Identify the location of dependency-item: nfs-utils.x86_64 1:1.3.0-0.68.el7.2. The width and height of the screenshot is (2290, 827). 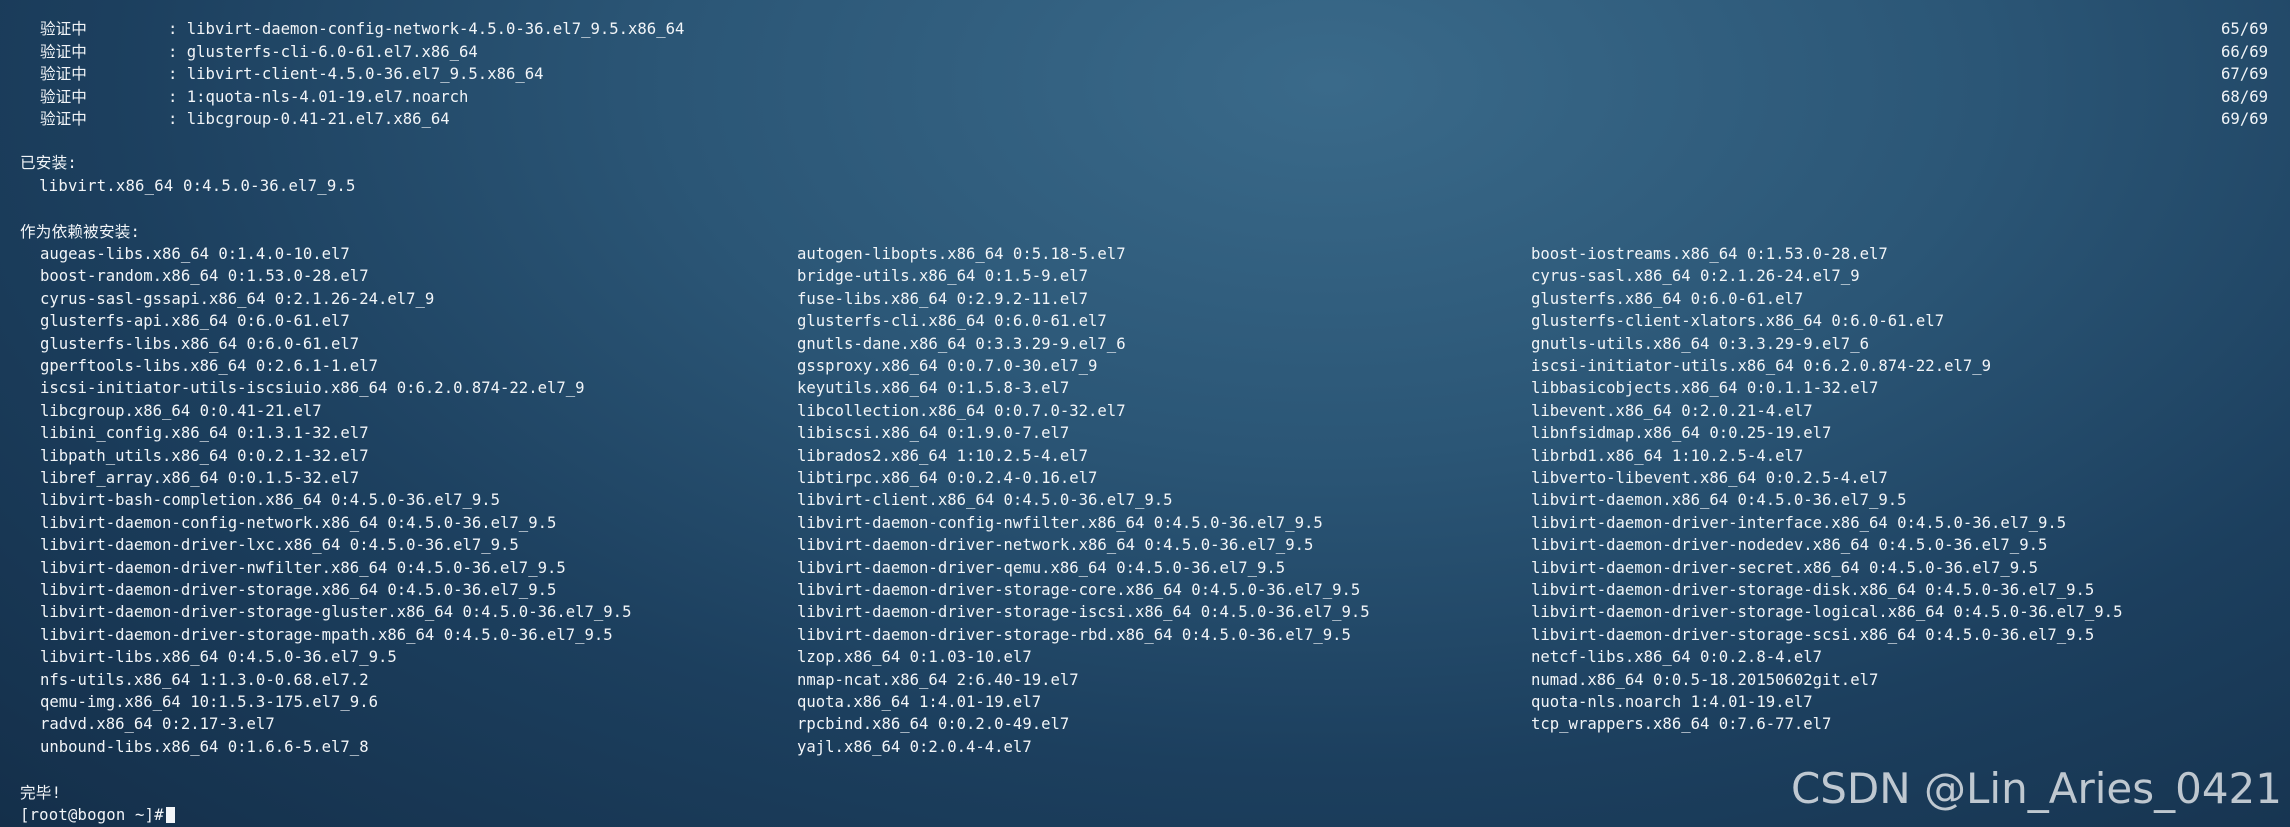
(204, 679).